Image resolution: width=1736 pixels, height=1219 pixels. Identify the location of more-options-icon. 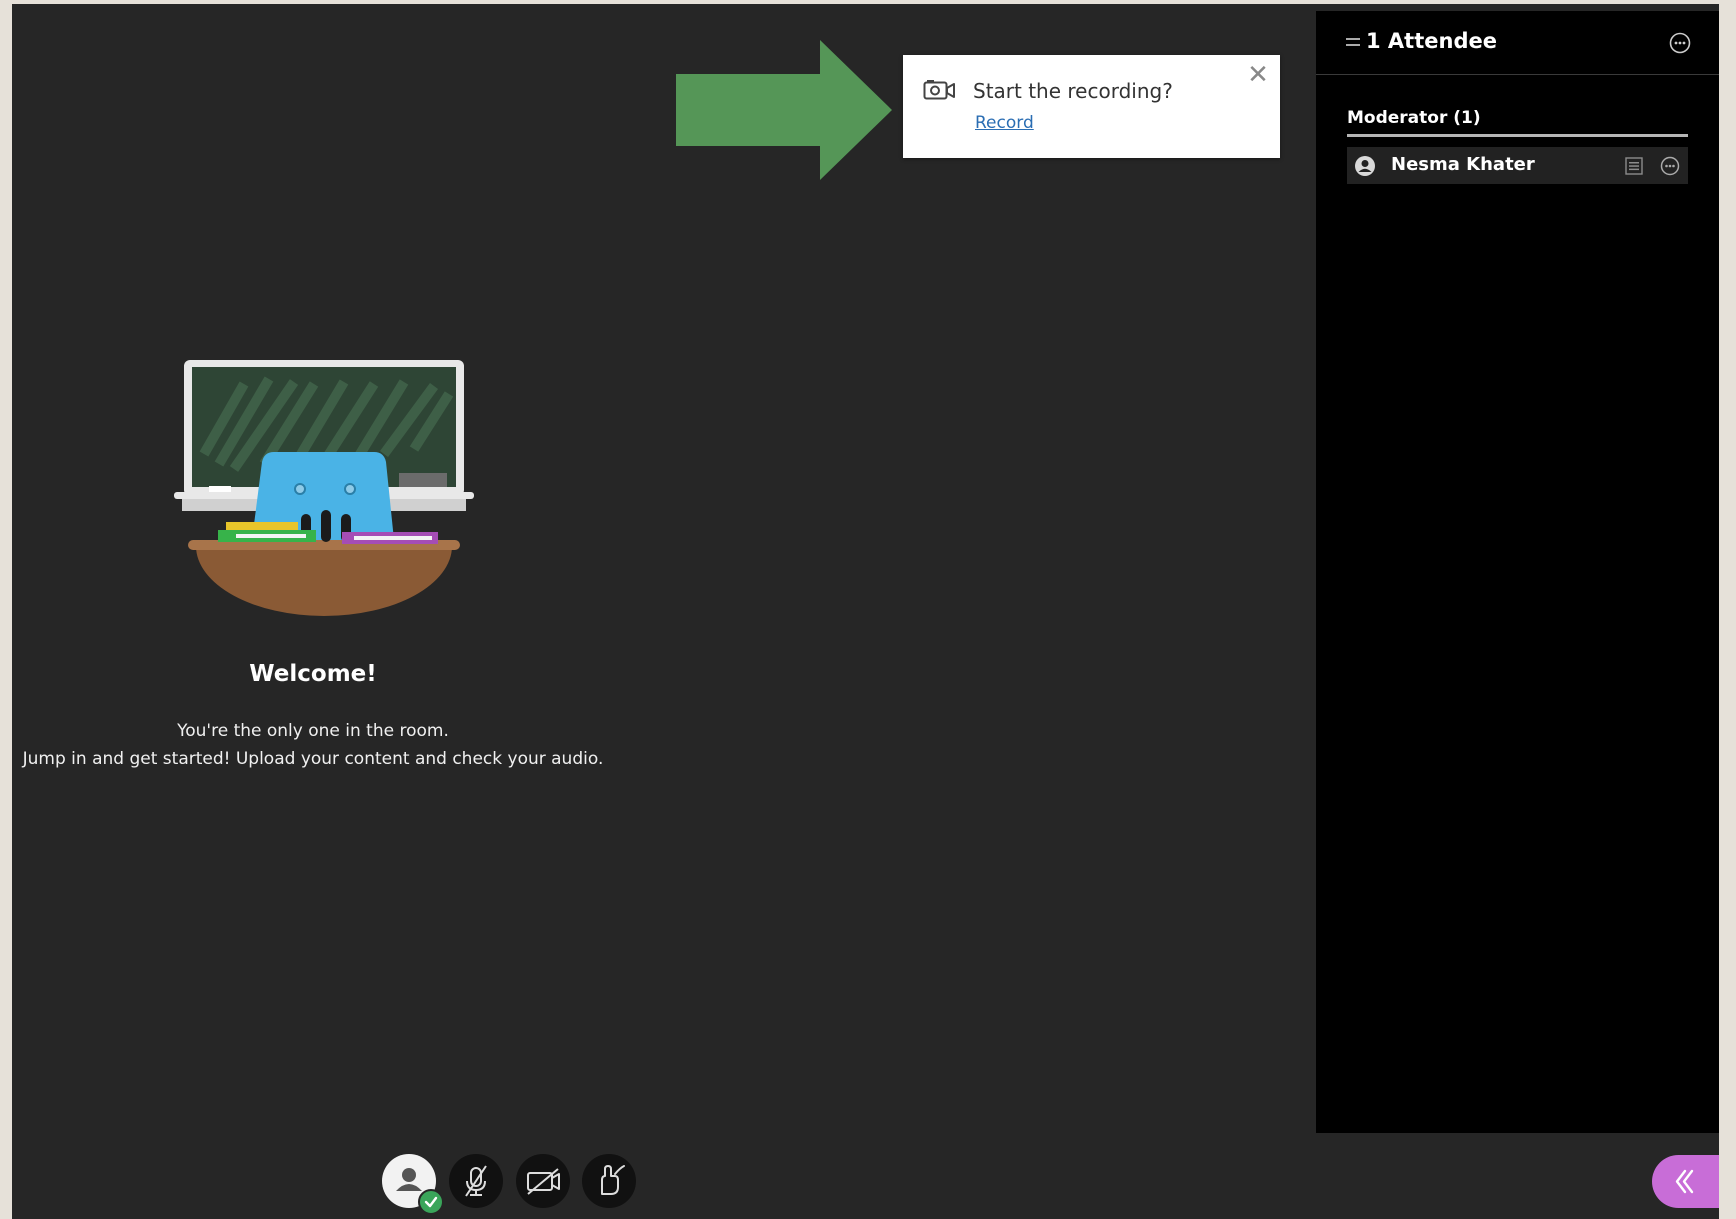
(1680, 43).